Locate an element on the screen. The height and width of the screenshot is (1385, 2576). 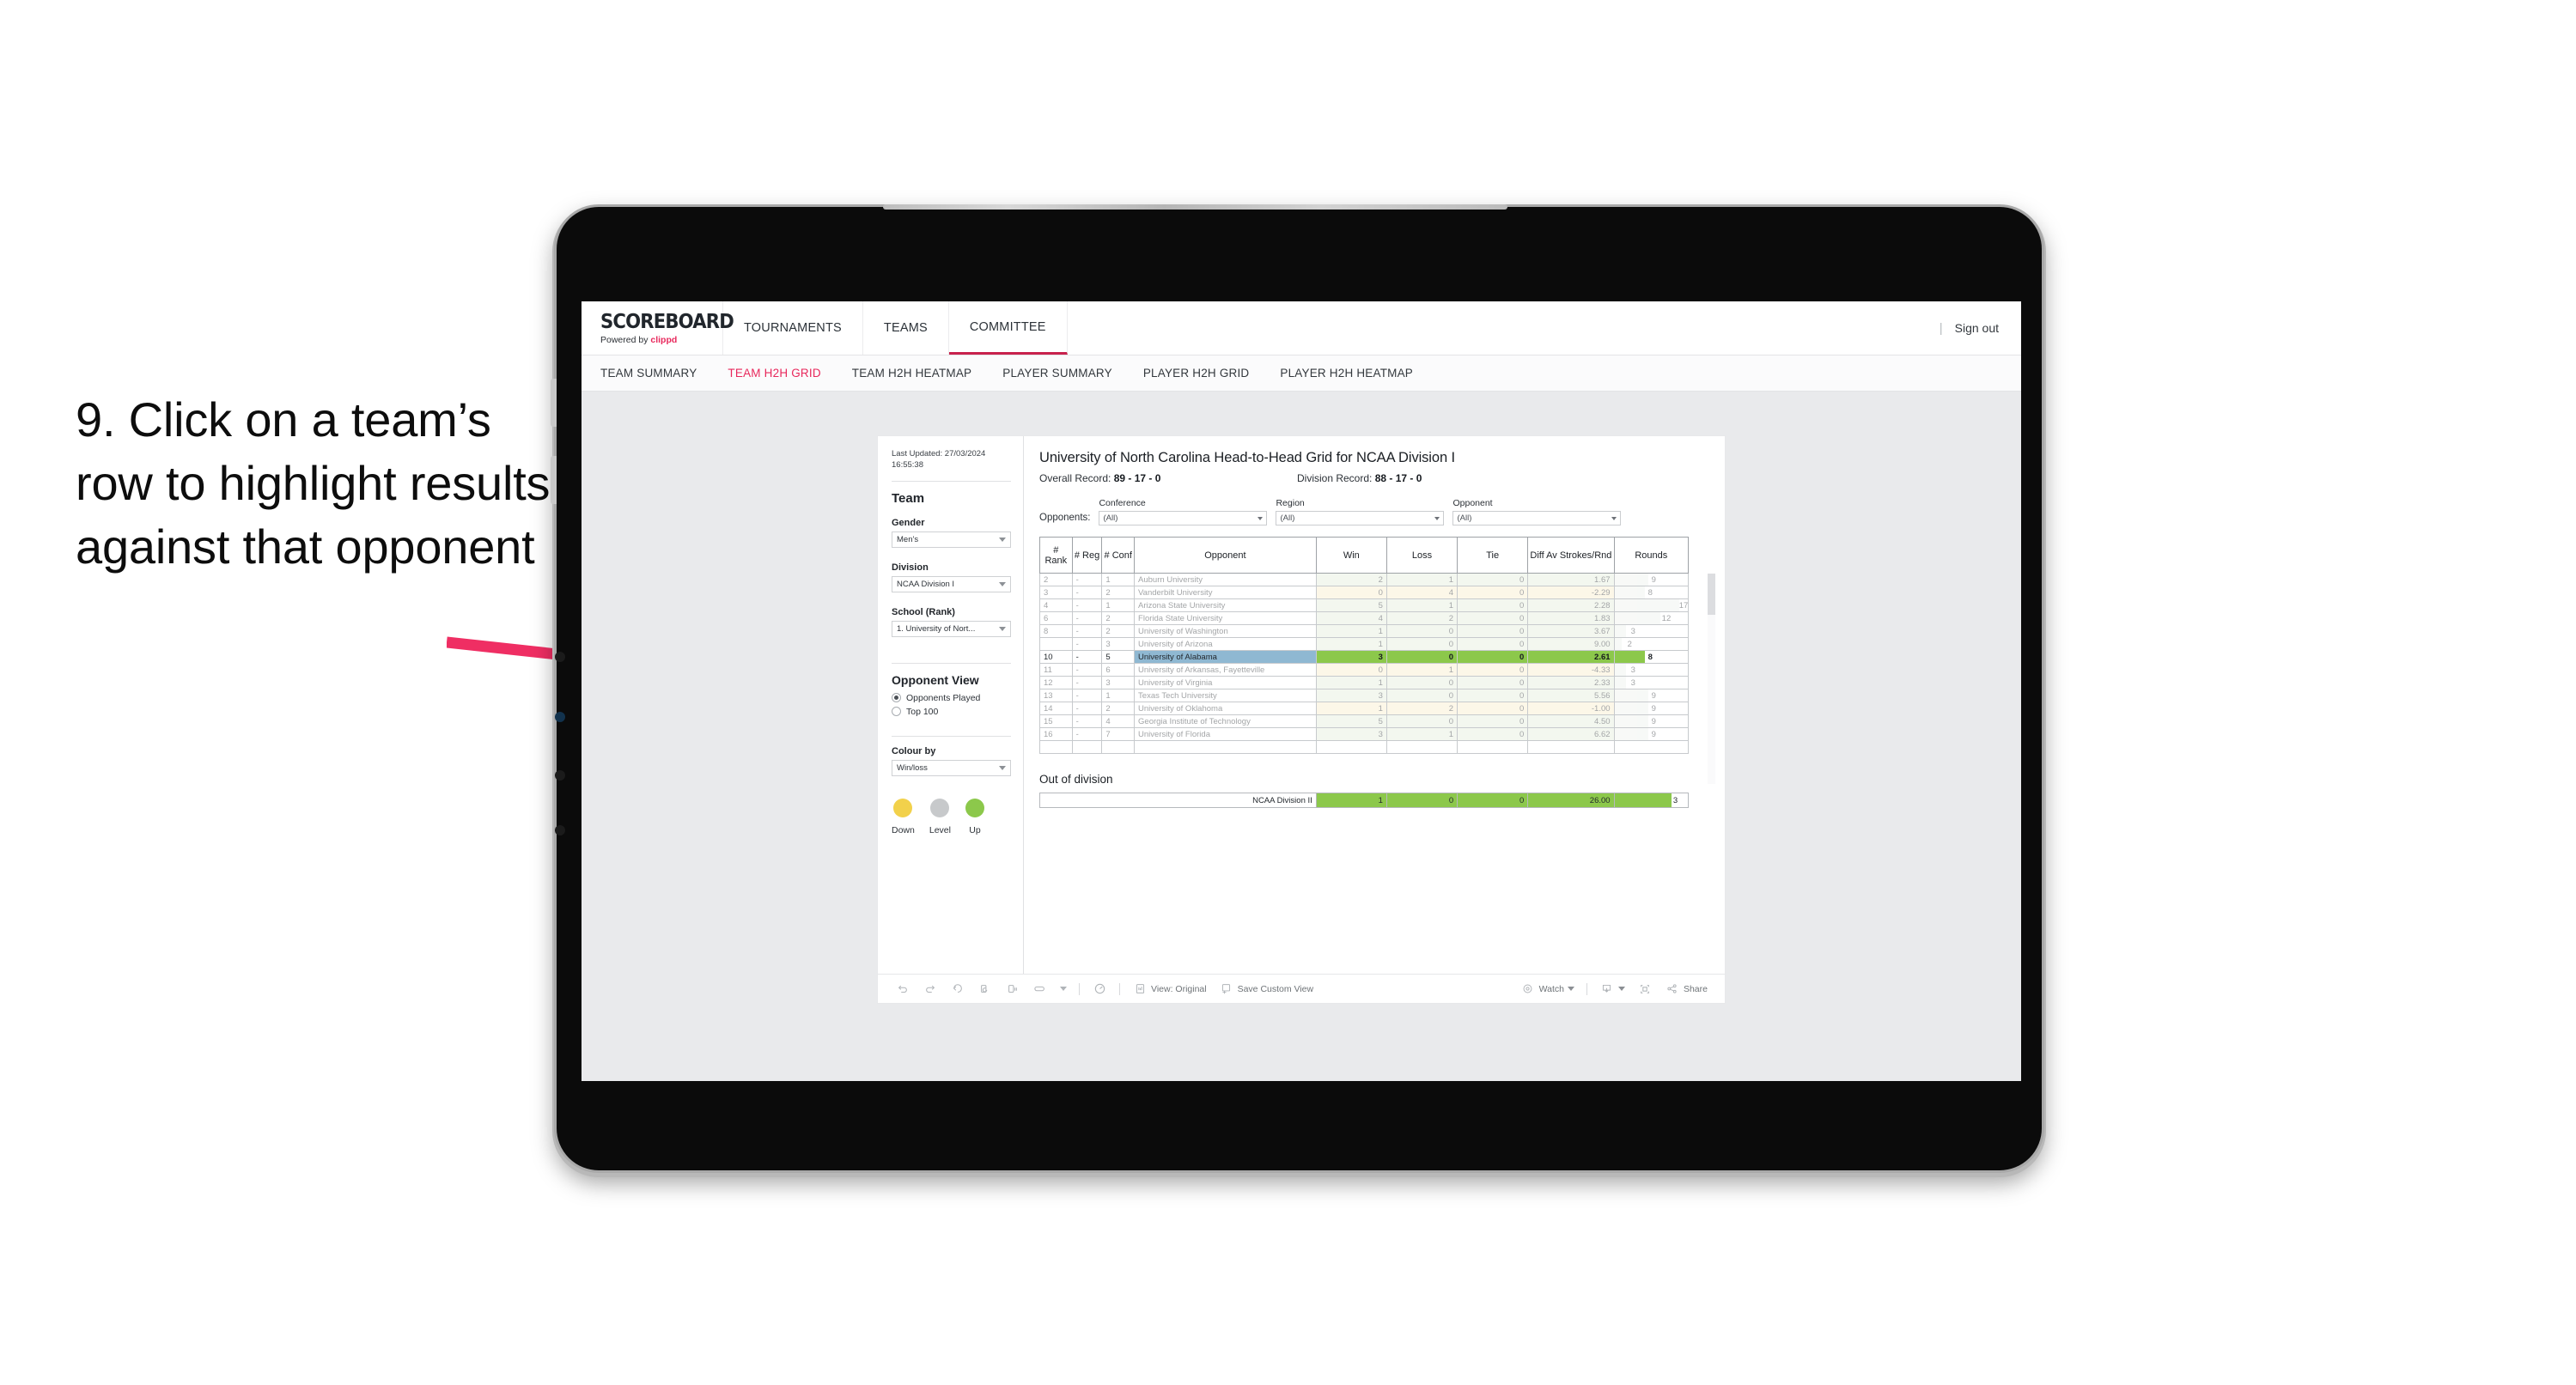
refresh-icon is located at coordinates (985, 989).